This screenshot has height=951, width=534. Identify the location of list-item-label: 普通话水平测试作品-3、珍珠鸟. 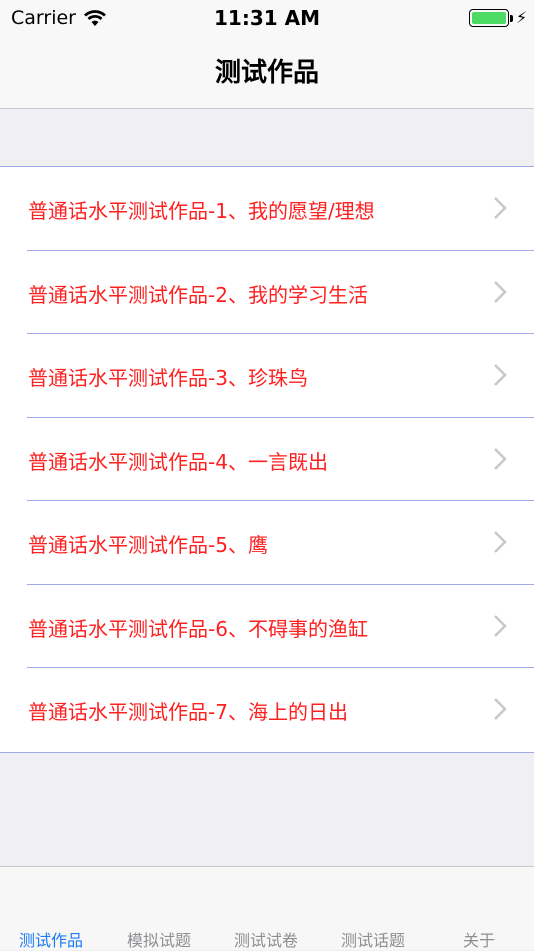
(168, 378).